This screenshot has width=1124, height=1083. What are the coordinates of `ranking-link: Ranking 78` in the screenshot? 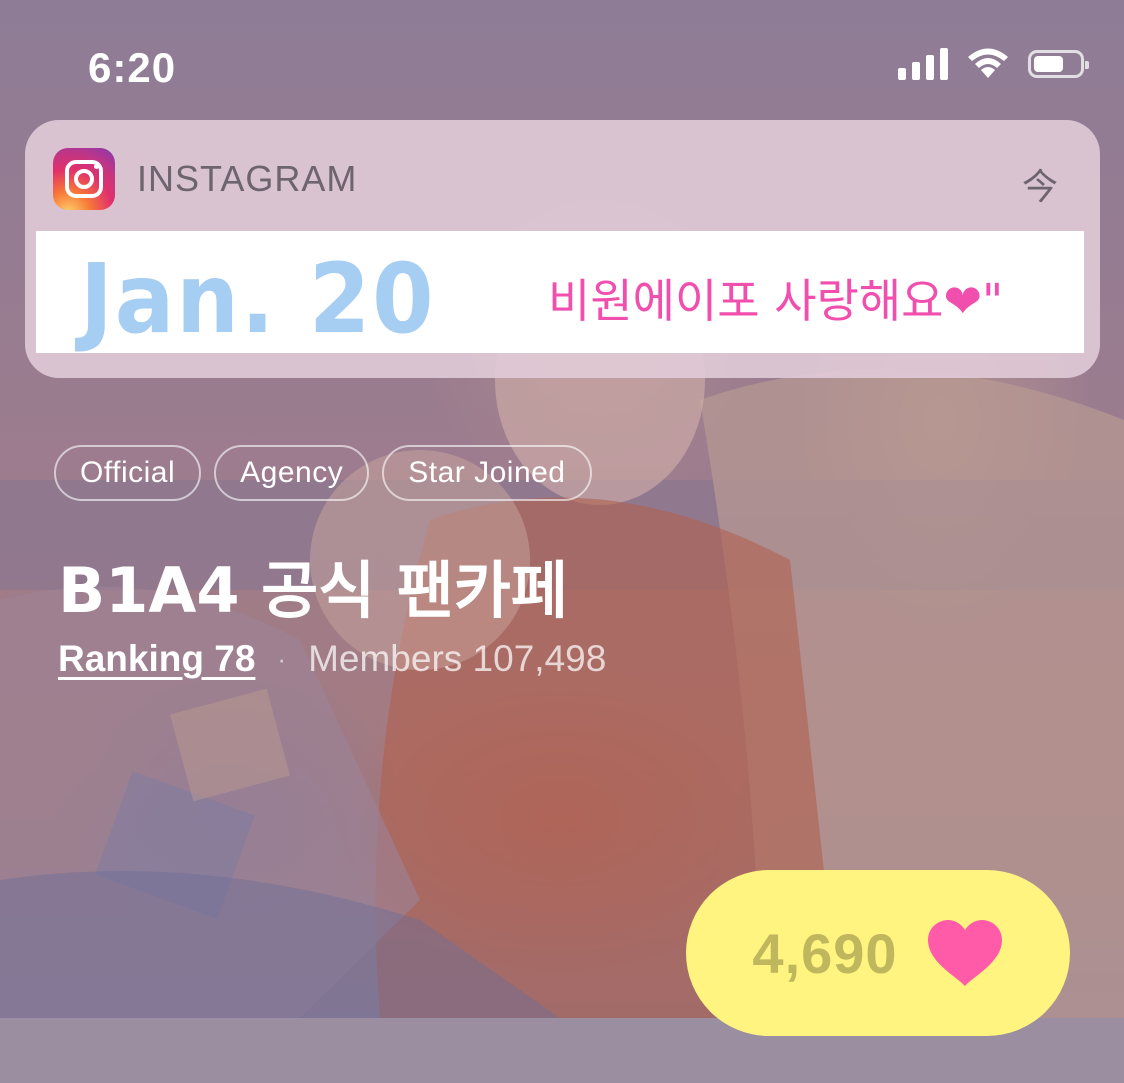 It's located at (156, 659).